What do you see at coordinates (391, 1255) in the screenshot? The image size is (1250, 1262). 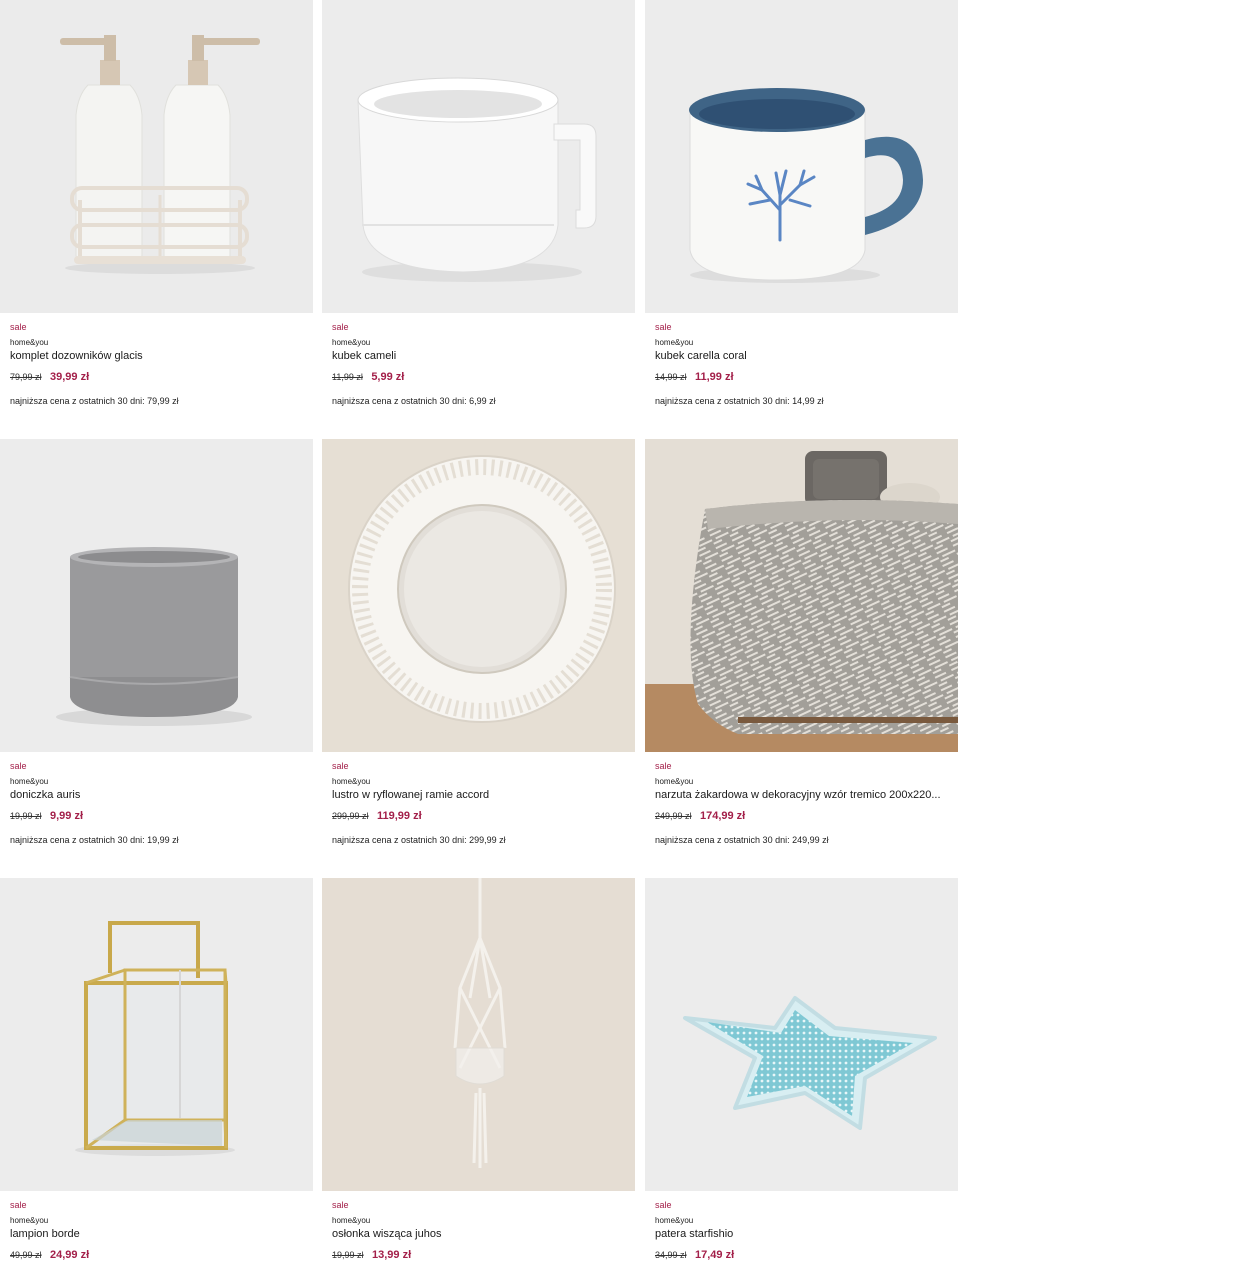 I see `sale-price: 13,99 zł` at bounding box center [391, 1255].